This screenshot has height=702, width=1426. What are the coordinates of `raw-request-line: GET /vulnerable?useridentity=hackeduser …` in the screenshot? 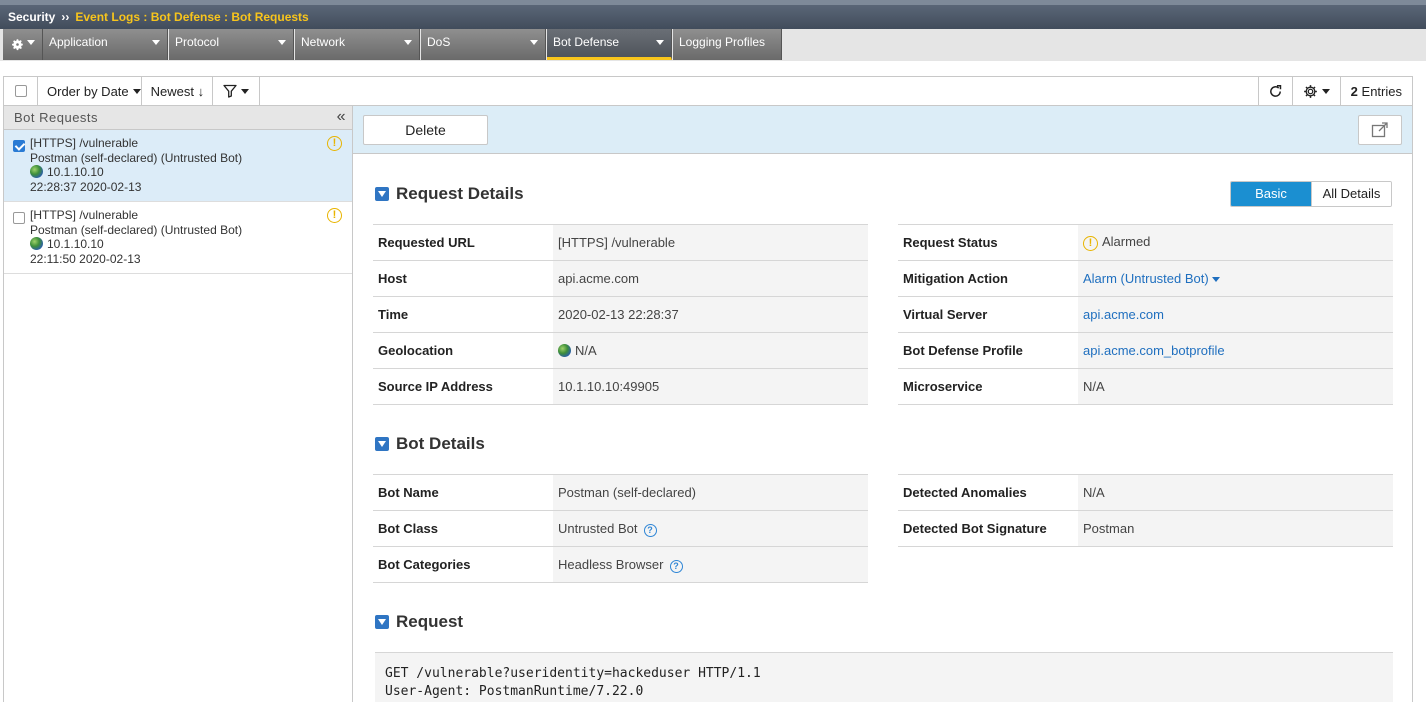 It's located at (573, 673).